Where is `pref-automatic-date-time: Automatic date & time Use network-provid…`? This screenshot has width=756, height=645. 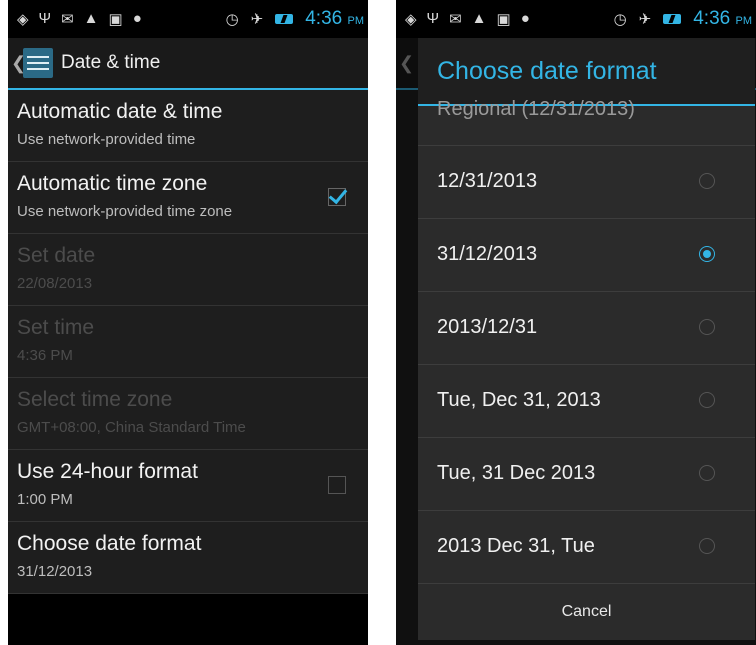
pref-automatic-date-time: Automatic date & time Use network-provid… is located at coordinates (188, 126).